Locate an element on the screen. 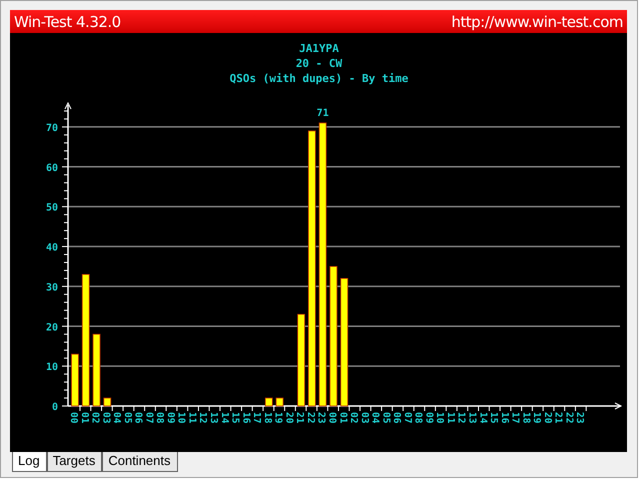  y-tick-label: 70 is located at coordinates (52, 128).